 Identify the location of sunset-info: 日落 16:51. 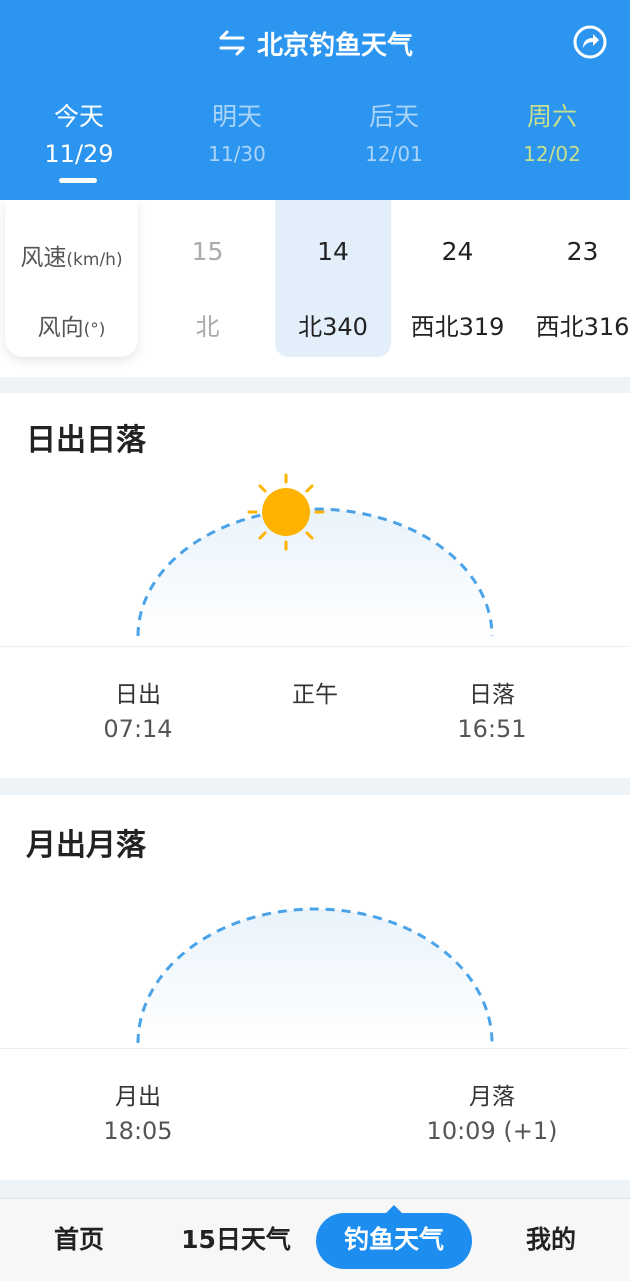
(492, 709).